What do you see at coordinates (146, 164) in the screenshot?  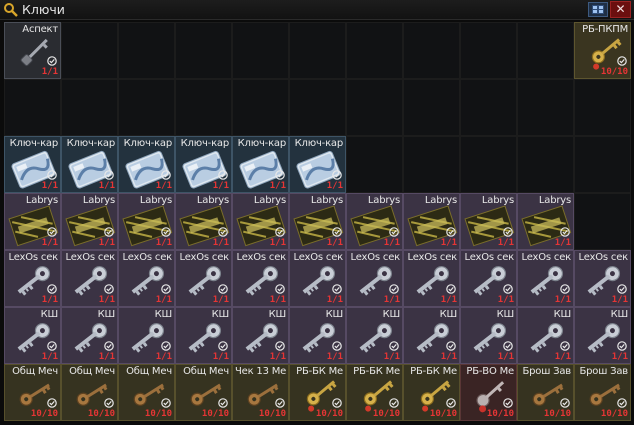 I see `inventory-item-kc3: Ключ-кар 1/1` at bounding box center [146, 164].